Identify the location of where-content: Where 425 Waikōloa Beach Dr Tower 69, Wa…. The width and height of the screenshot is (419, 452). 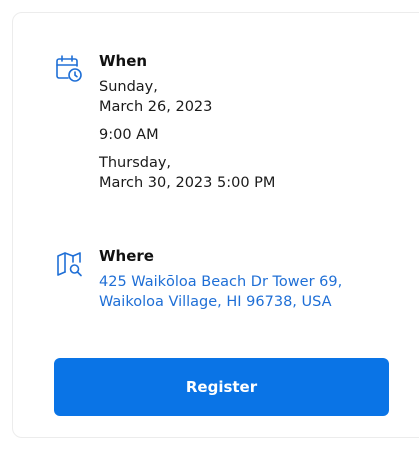
(220, 279).